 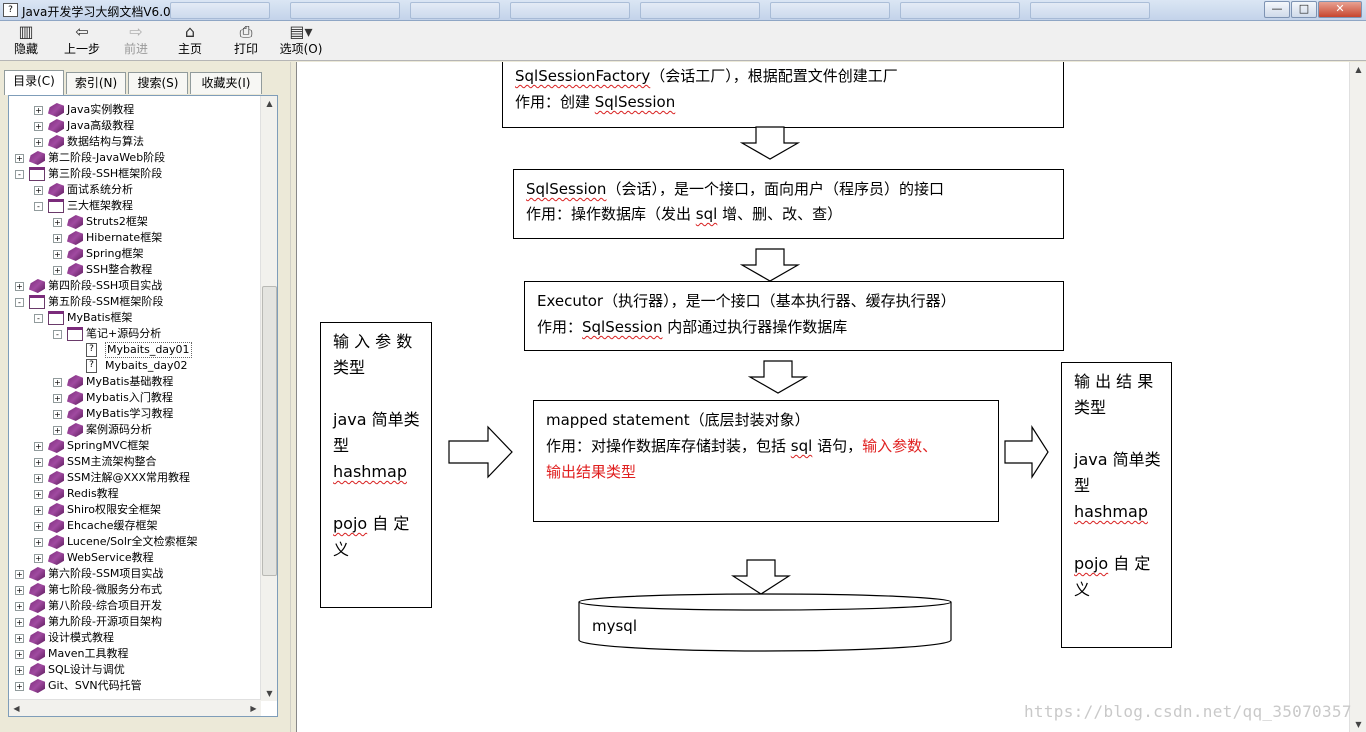 I want to click on tree-item: + Java高级教程, so click(x=135, y=126).